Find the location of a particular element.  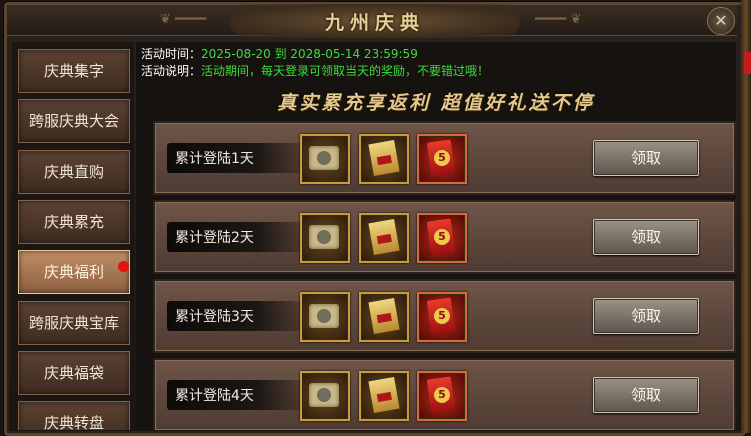

sidebar-item-label: 庆典累充 is located at coordinates (73, 222).